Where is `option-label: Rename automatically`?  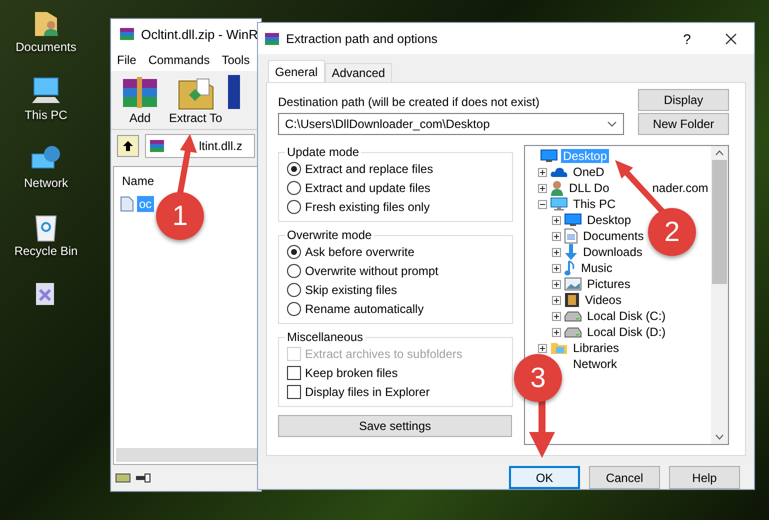
option-label: Rename automatically is located at coordinates (364, 309).